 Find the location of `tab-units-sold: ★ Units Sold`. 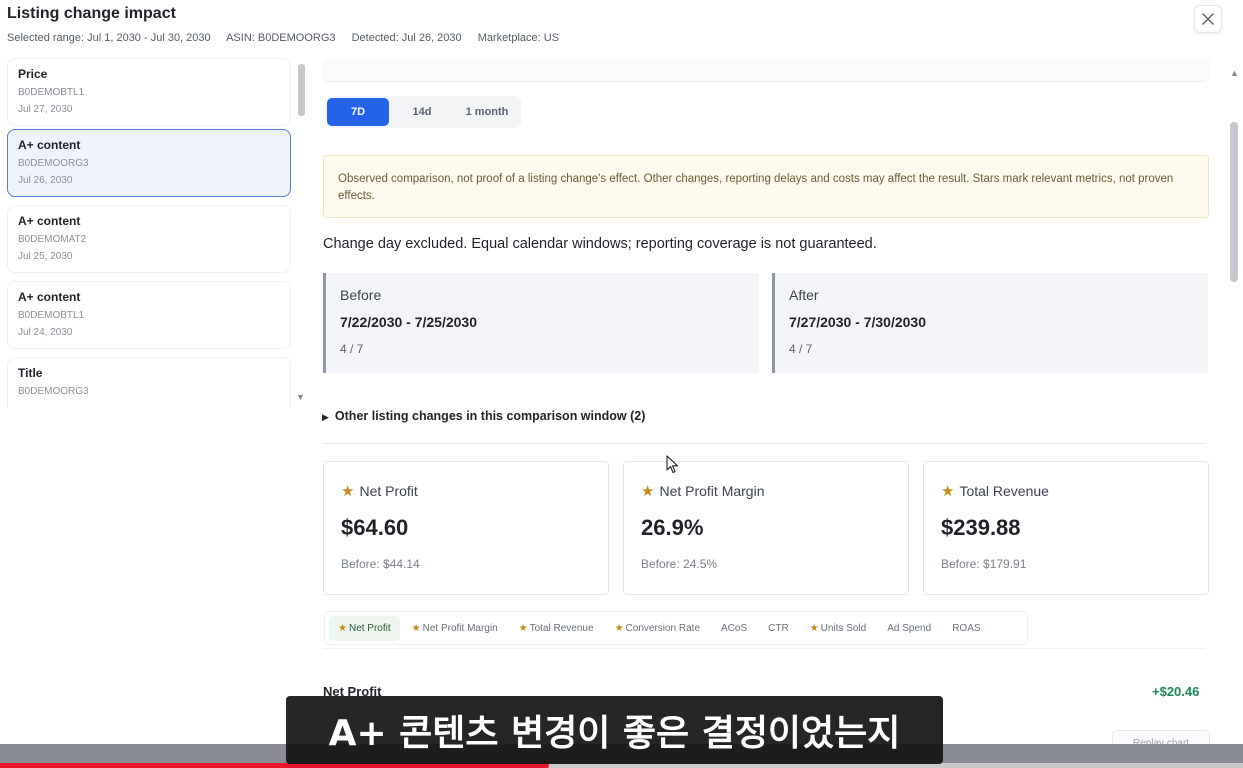

tab-units-sold: ★ Units Sold is located at coordinates (838, 628).